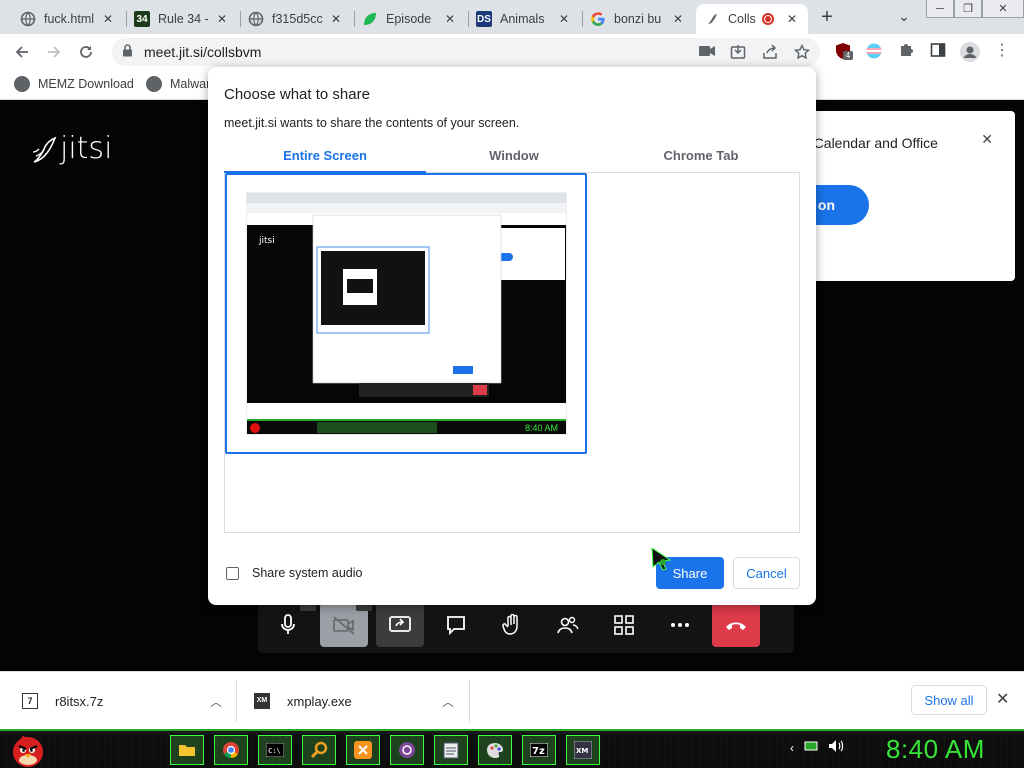 This screenshot has height=768, width=1024. Describe the element at coordinates (28, 749) in the screenshot. I see `start-button` at that location.